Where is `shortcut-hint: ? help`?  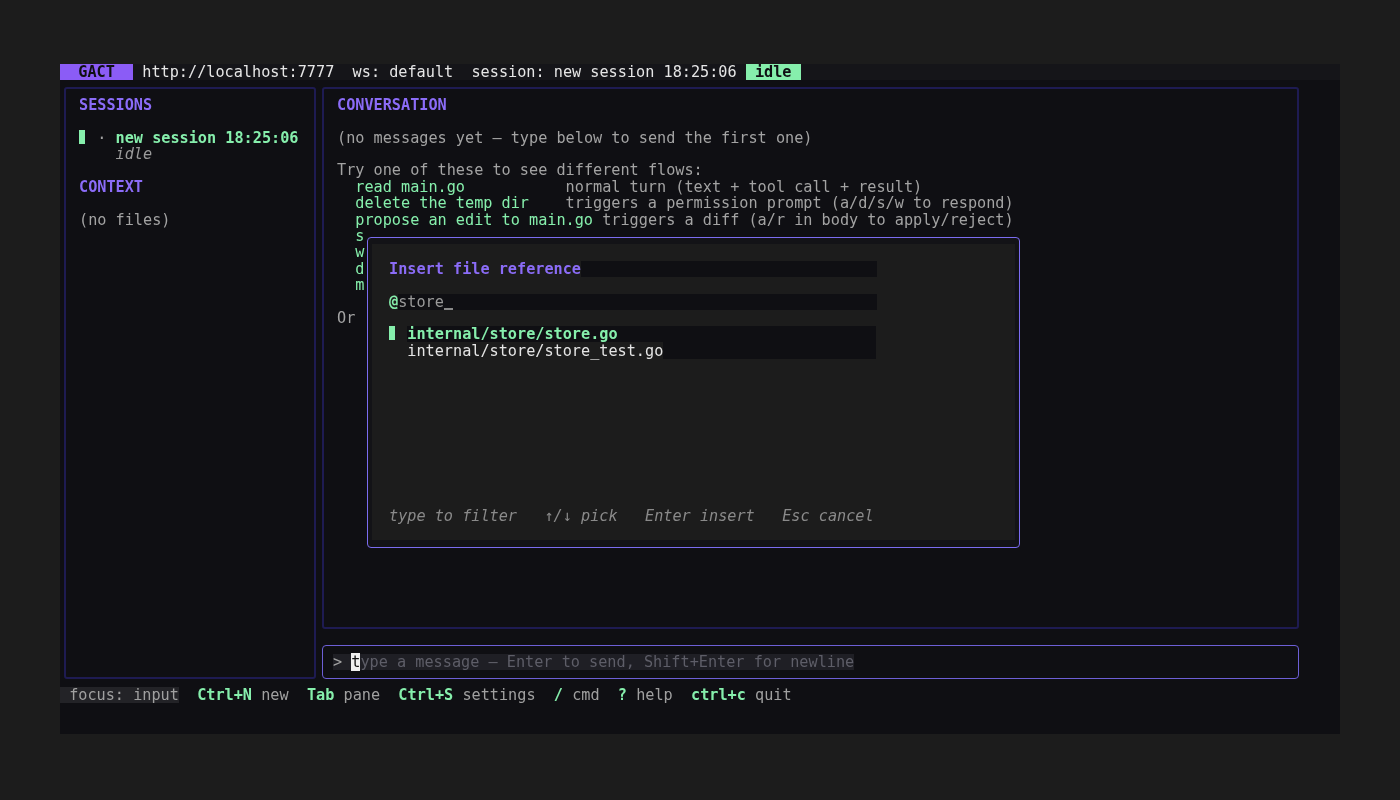
shortcut-hint: ? help is located at coordinates (645, 695).